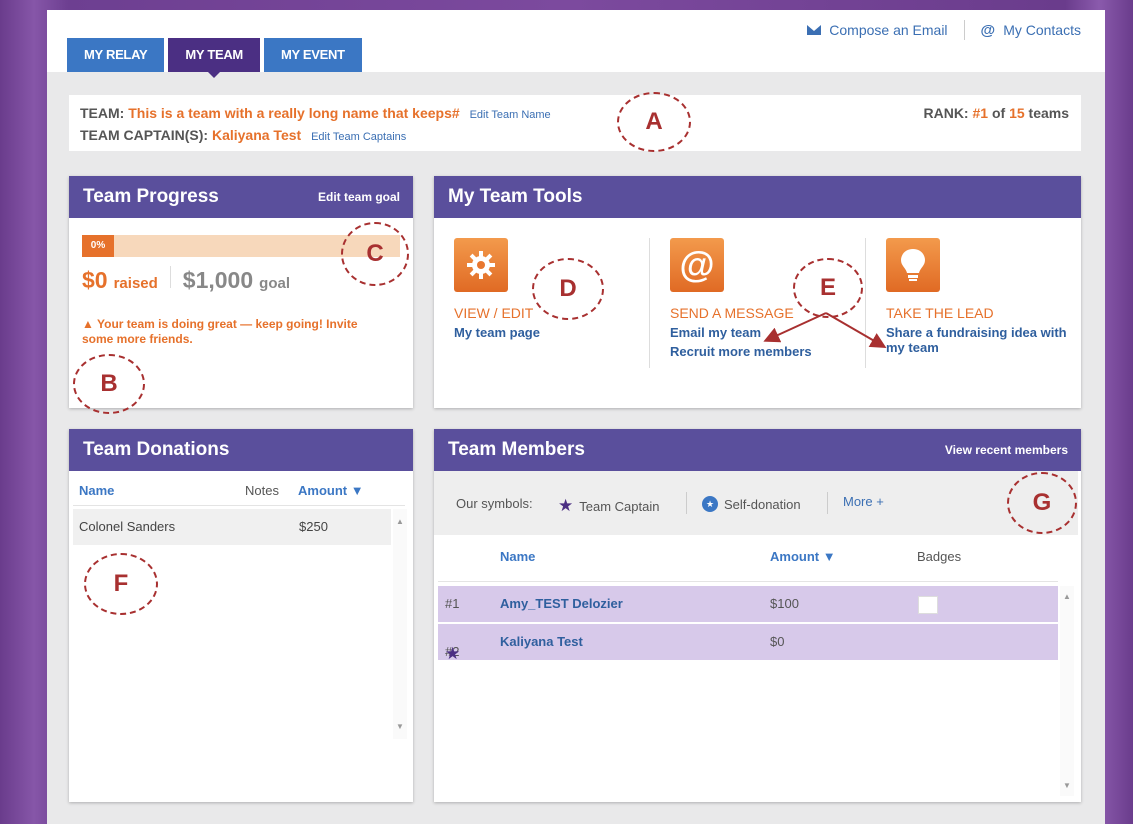 The width and height of the screenshot is (1133, 824). What do you see at coordinates (1042, 503) in the screenshot?
I see `annotation-g: G` at bounding box center [1042, 503].